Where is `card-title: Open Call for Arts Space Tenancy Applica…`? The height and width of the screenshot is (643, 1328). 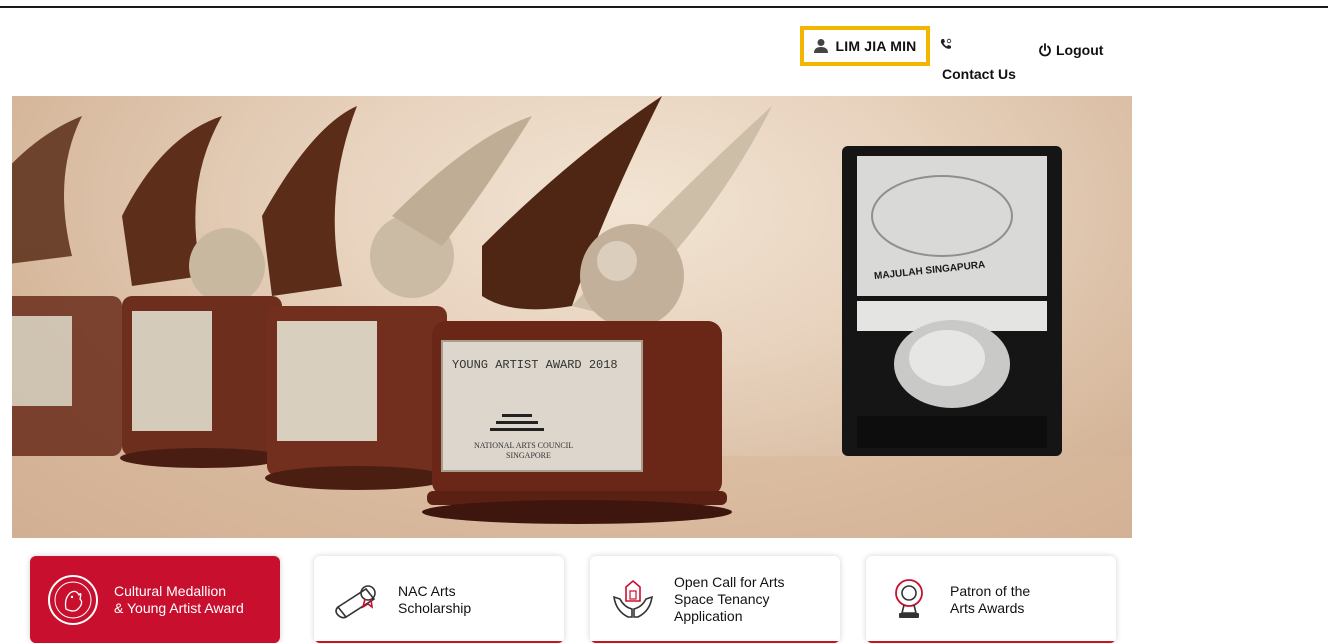
card-title: Open Call for Arts Space Tenancy Applica… is located at coordinates (729, 599).